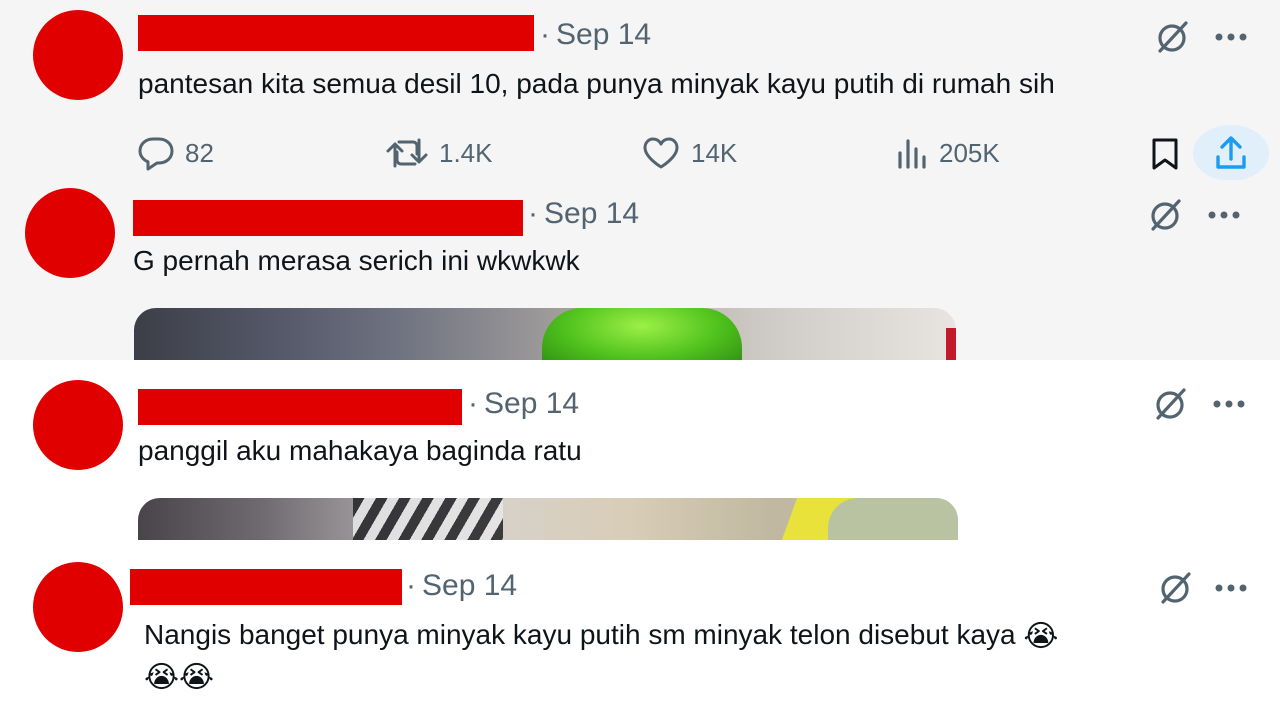  What do you see at coordinates (947, 153) in the screenshot?
I see `views-button: 205K` at bounding box center [947, 153].